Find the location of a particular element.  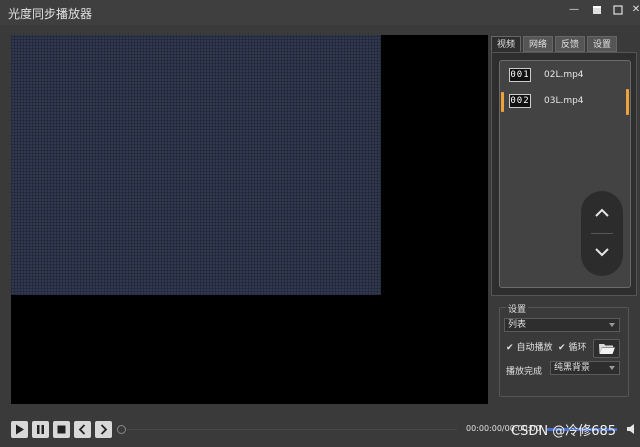

tab-video: 视频 is located at coordinates (506, 44).